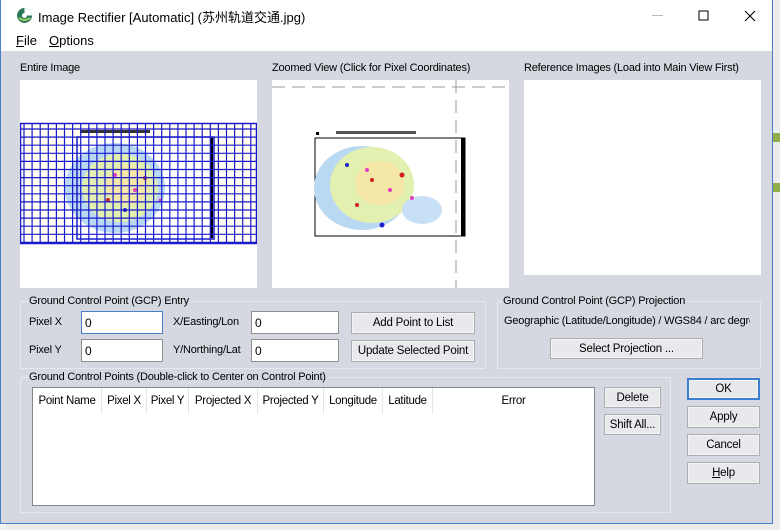 The image size is (780, 530). I want to click on add-point-button: Add Point to List, so click(413, 323).